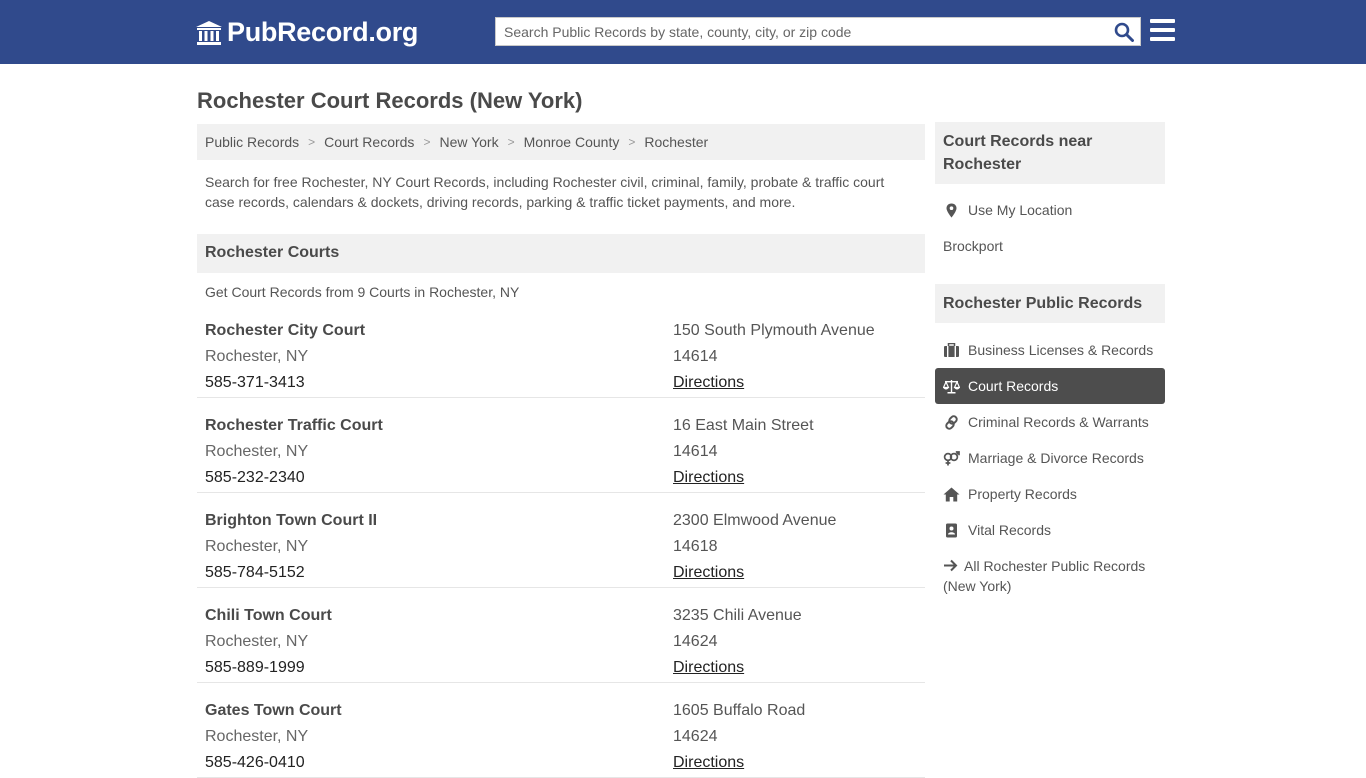  Describe the element at coordinates (390, 100) in the screenshot. I see `page-title: Rochester Court Records (New York)` at that location.